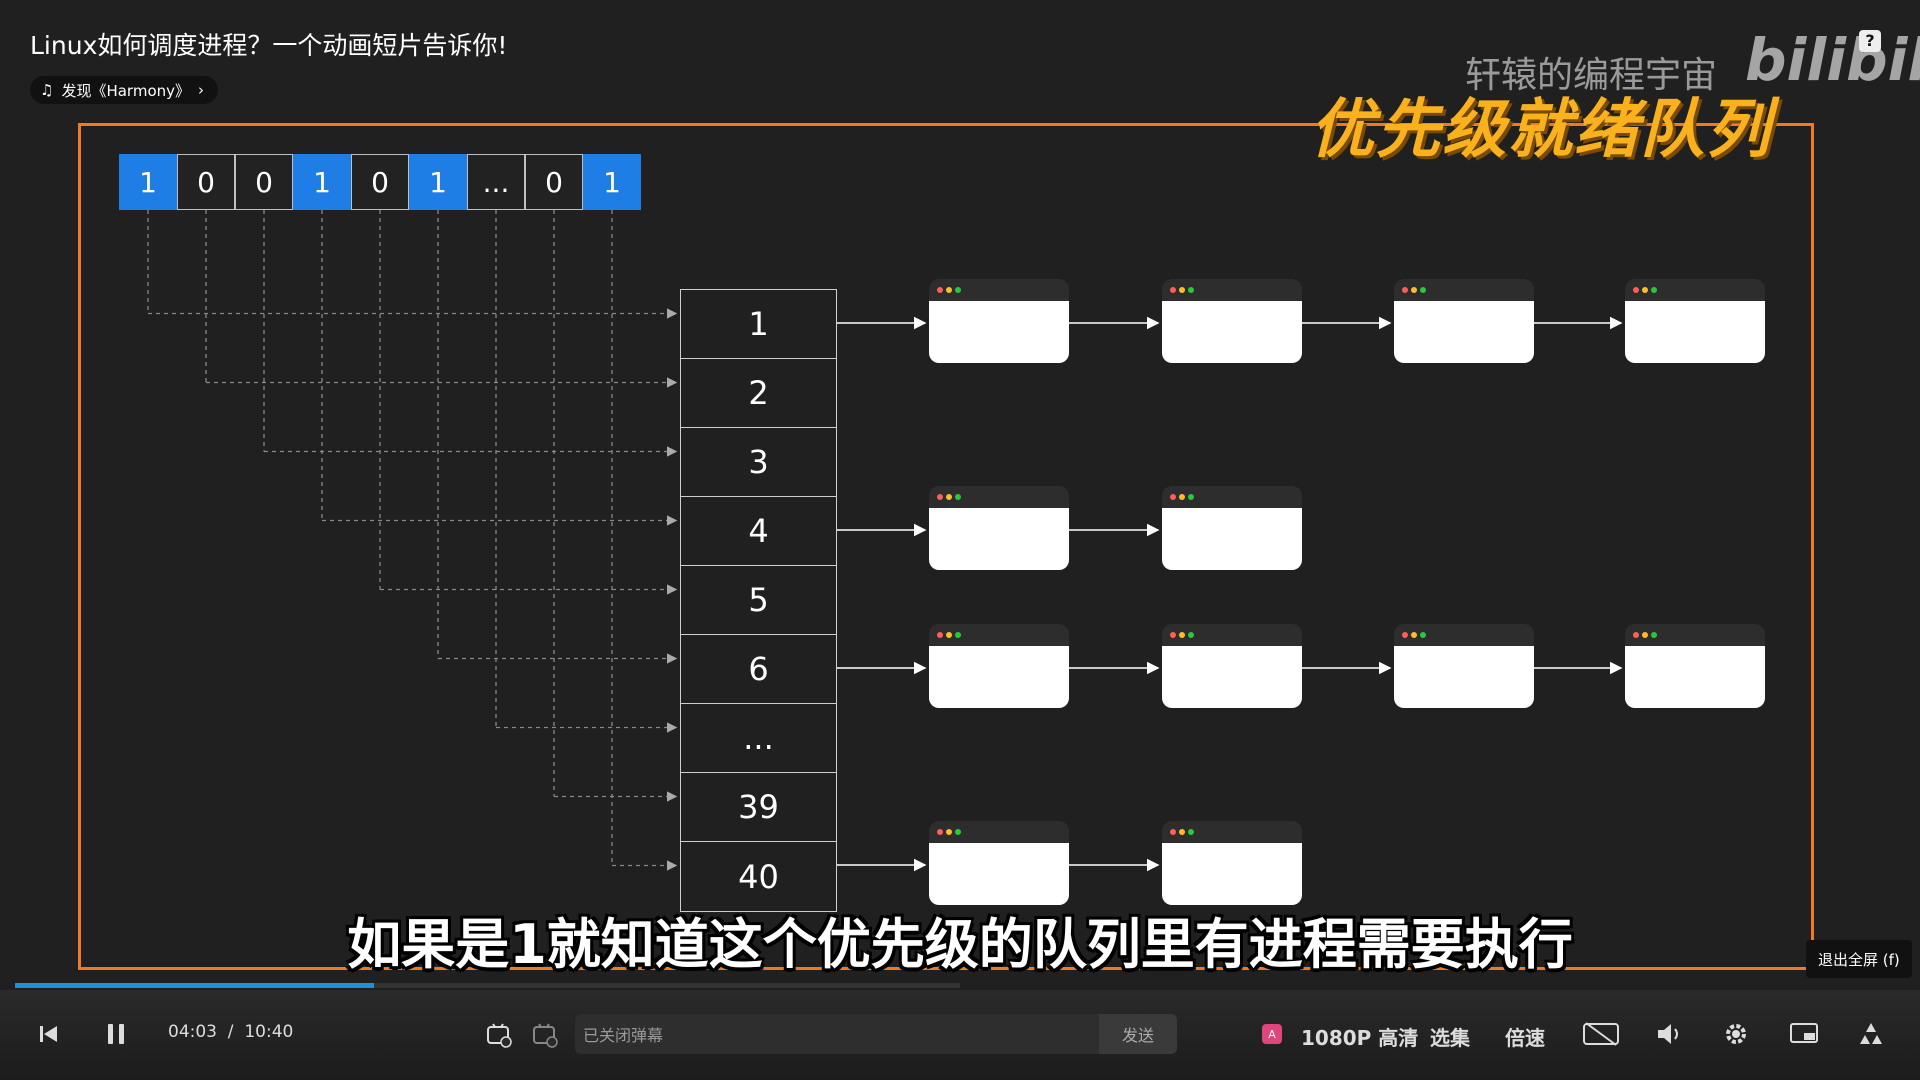 The width and height of the screenshot is (1920, 1080). Describe the element at coordinates (545, 1035) in the screenshot. I see `danmaku-settings-icon` at that location.